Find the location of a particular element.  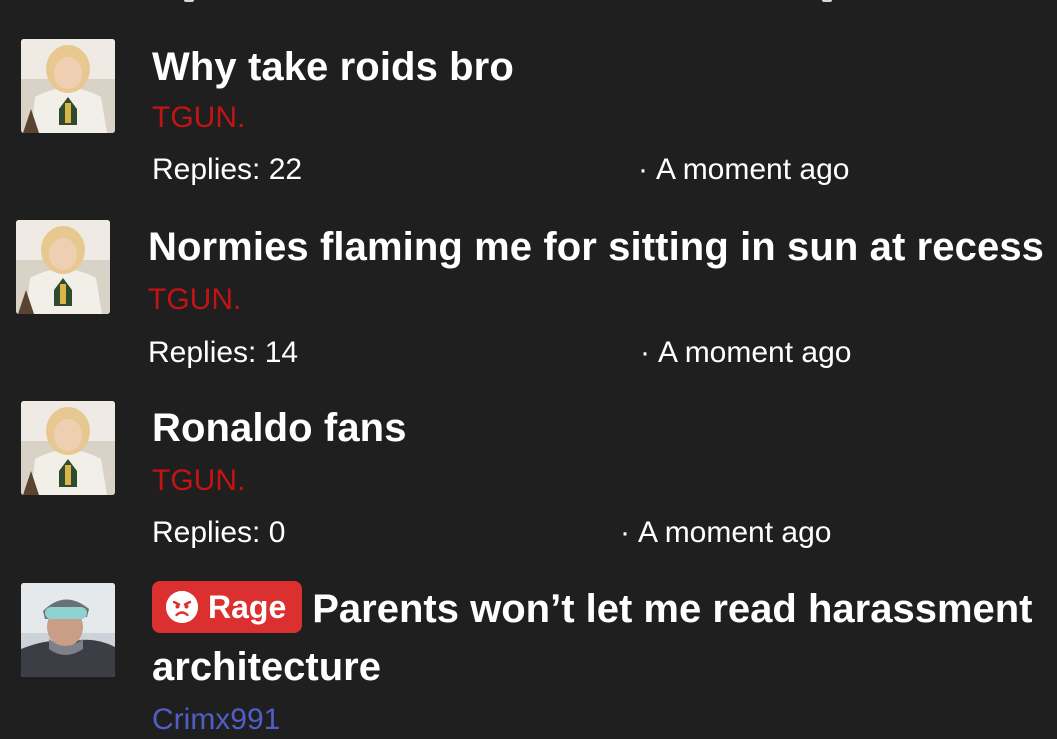

reply-count: Replies: 14 is located at coordinates (223, 352).